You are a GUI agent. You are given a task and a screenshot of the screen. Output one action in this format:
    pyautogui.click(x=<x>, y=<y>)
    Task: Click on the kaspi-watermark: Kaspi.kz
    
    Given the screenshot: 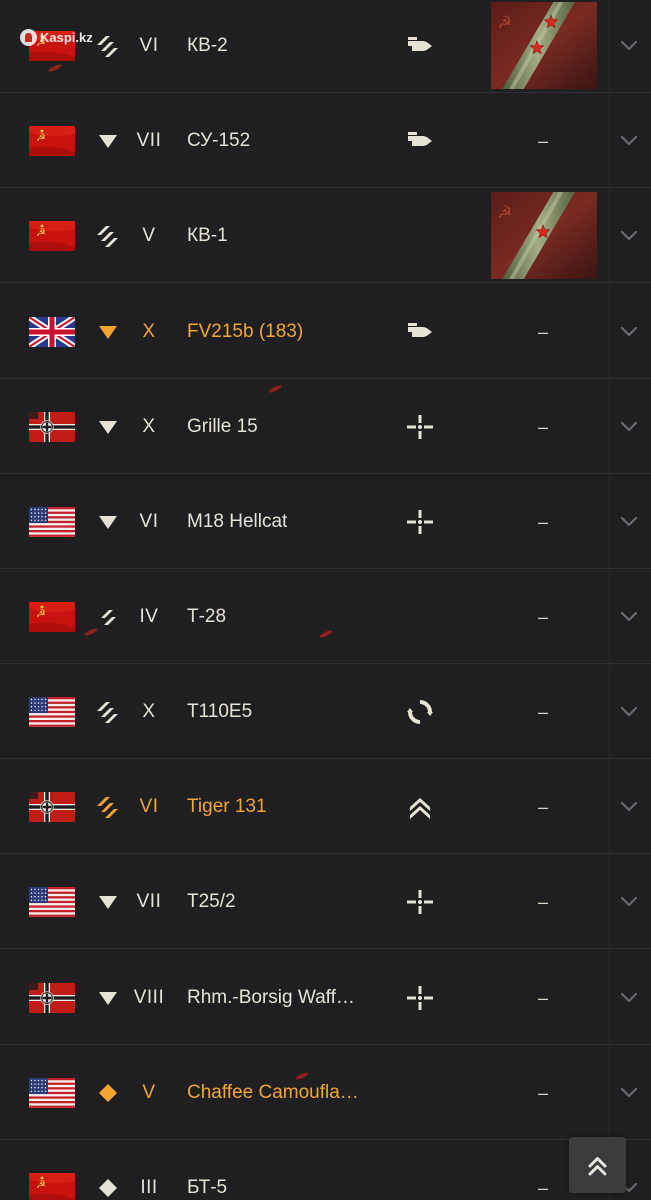 What is the action you would take?
    pyautogui.click(x=56, y=37)
    